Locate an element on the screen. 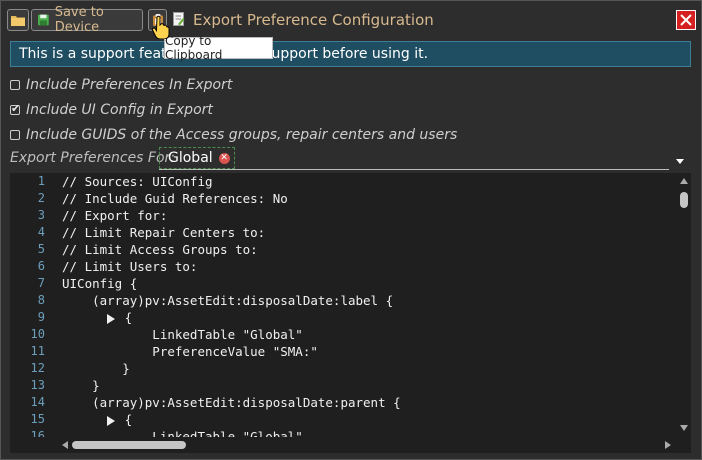 The image size is (702, 460). banner-text: This is a support featu is located at coordinates (97, 54).